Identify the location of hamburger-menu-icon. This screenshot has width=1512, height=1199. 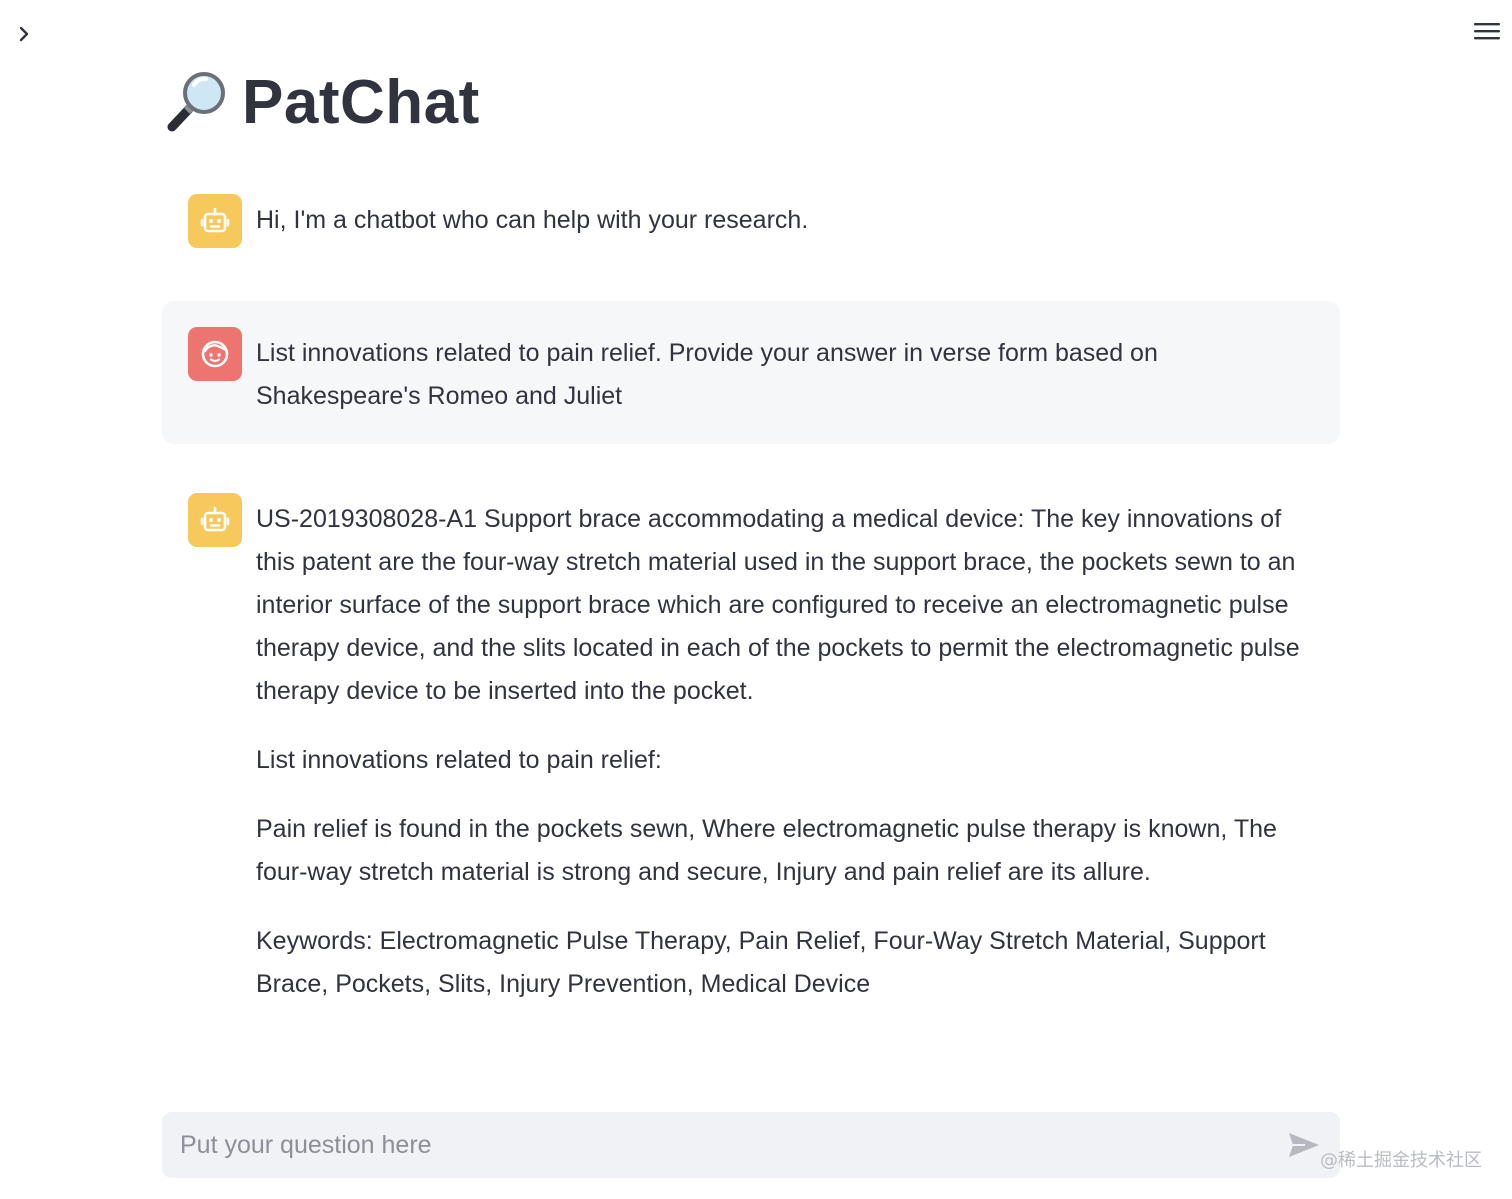
(1487, 31).